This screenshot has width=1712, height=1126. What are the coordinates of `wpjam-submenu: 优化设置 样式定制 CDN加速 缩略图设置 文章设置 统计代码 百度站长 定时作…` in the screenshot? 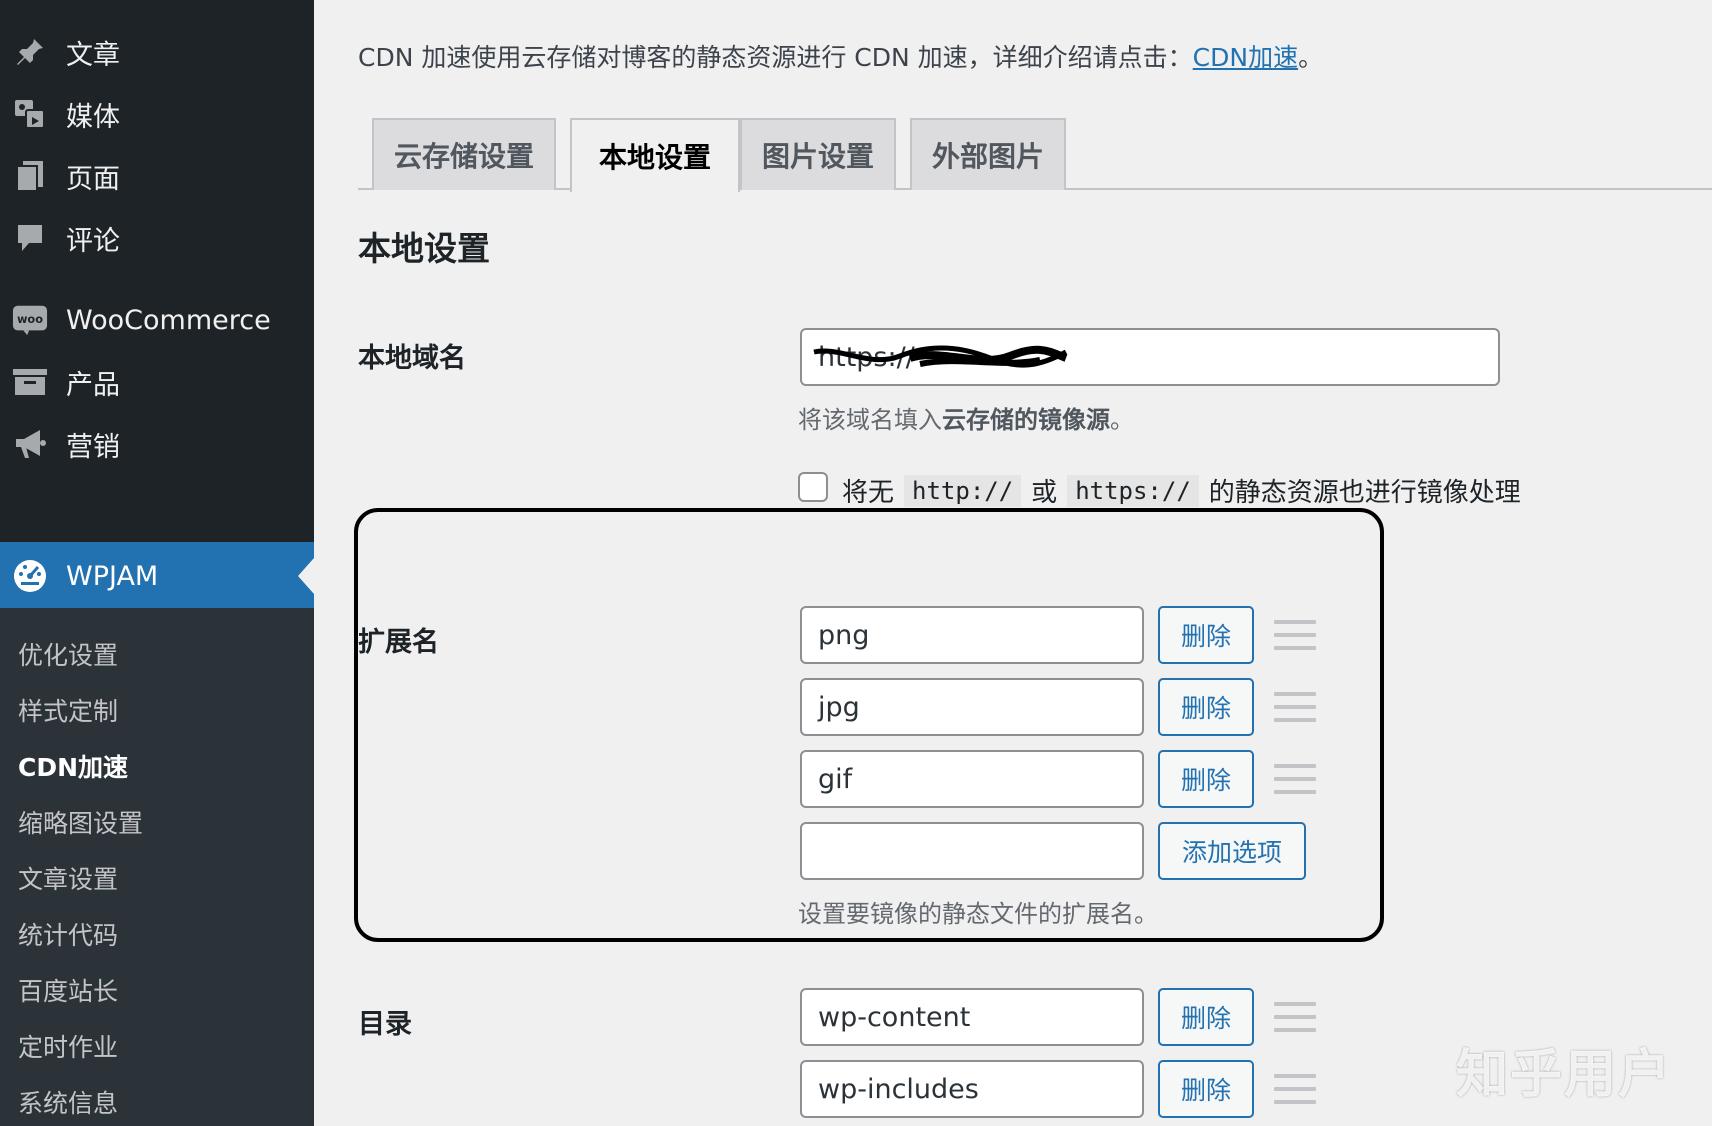 It's located at (157, 867).